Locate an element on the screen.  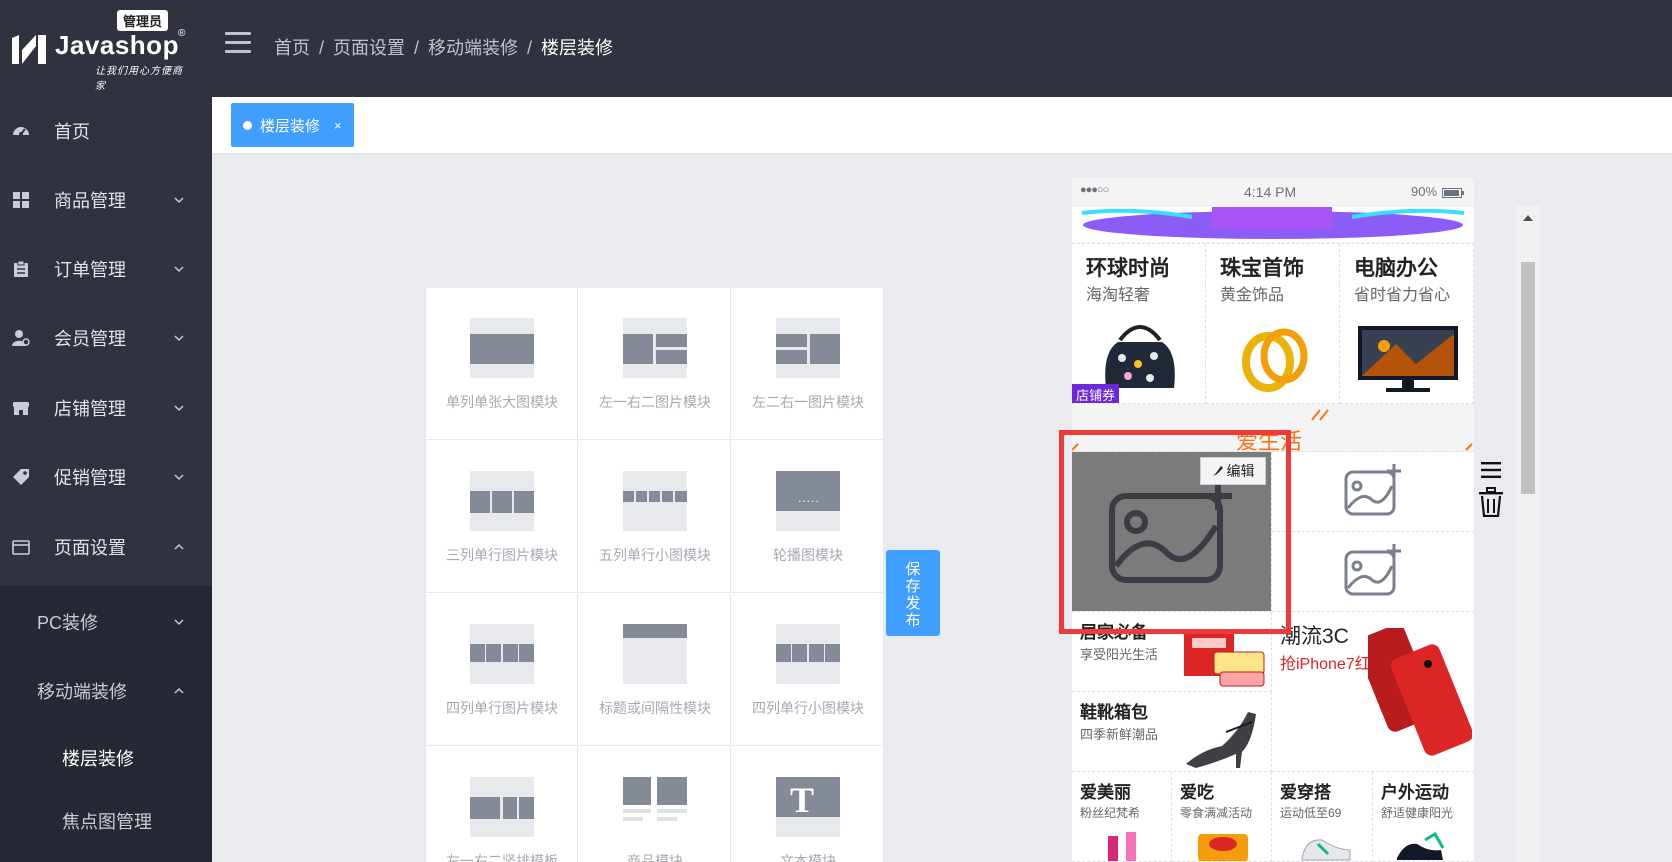
module-five-column-small: 五列单行小图模块 is located at coordinates (655, 517).